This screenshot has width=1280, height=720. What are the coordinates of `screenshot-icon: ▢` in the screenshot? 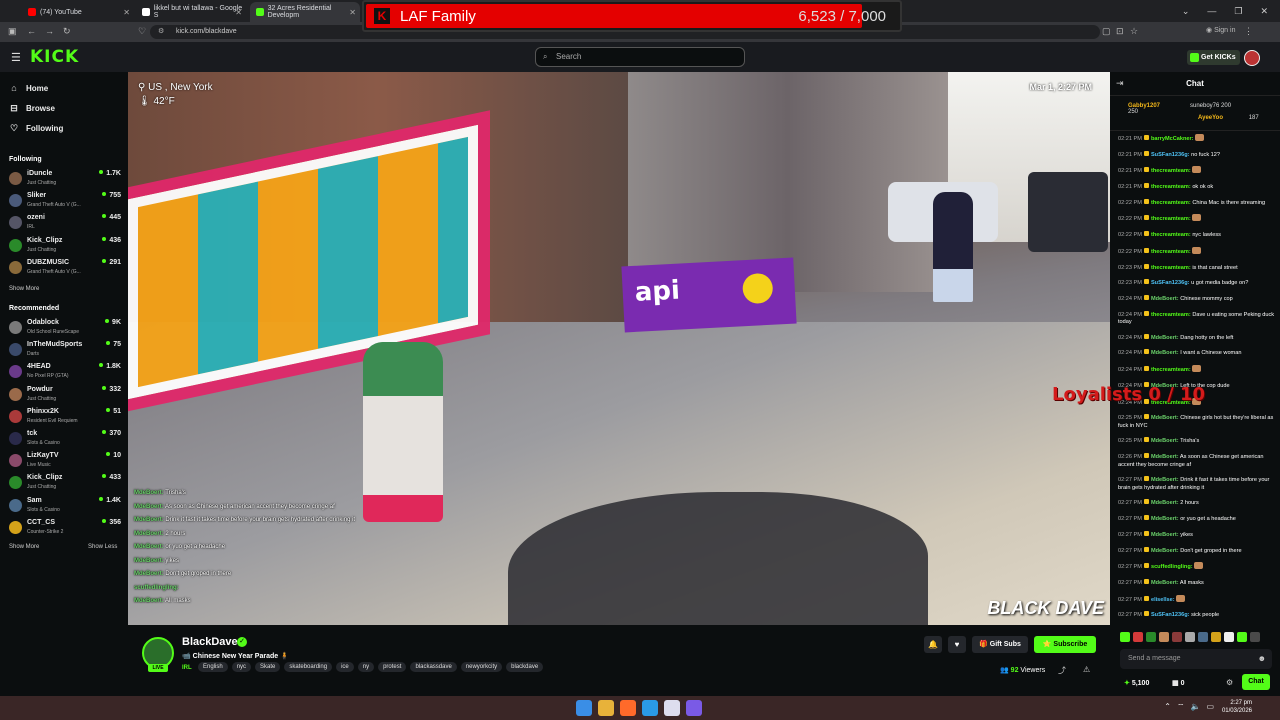 It's located at (1106, 31).